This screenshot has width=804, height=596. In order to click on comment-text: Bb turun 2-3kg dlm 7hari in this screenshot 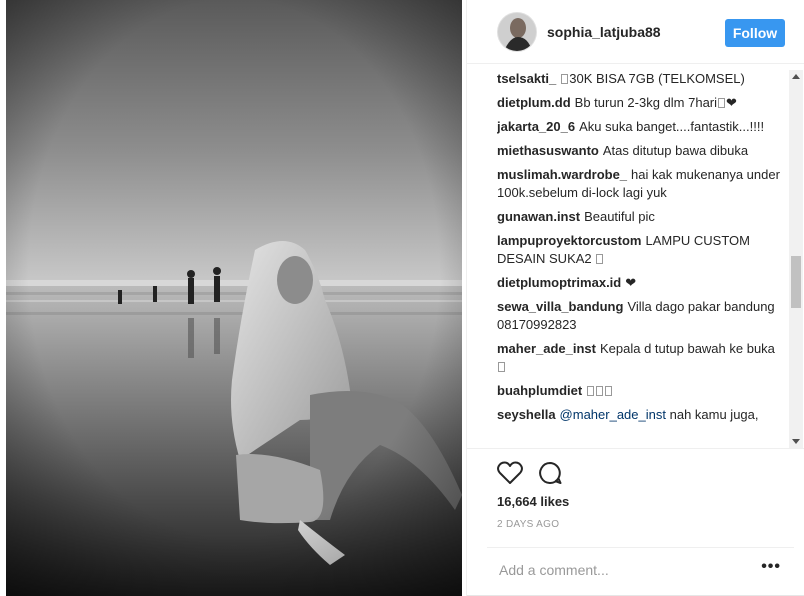, I will do `click(646, 102)`.